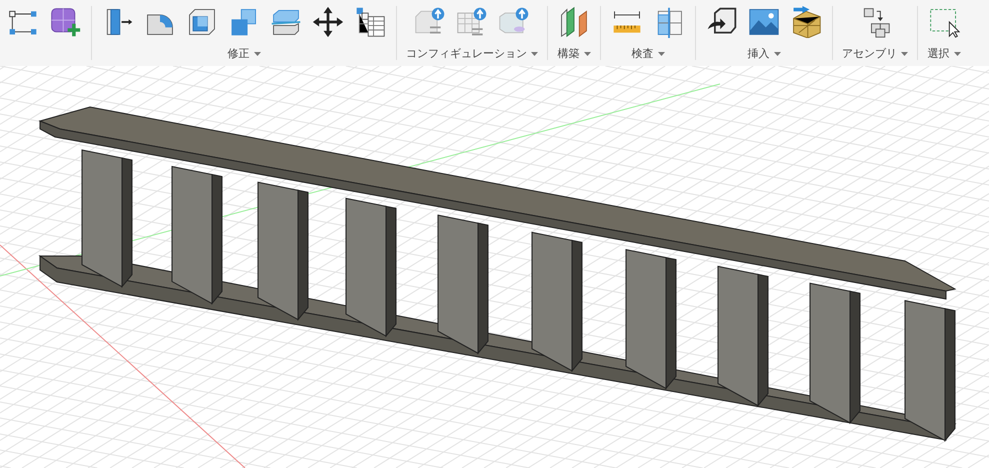 The height and width of the screenshot is (468, 989). Describe the element at coordinates (648, 53) in the screenshot. I see `group-menu-button: 検査` at that location.